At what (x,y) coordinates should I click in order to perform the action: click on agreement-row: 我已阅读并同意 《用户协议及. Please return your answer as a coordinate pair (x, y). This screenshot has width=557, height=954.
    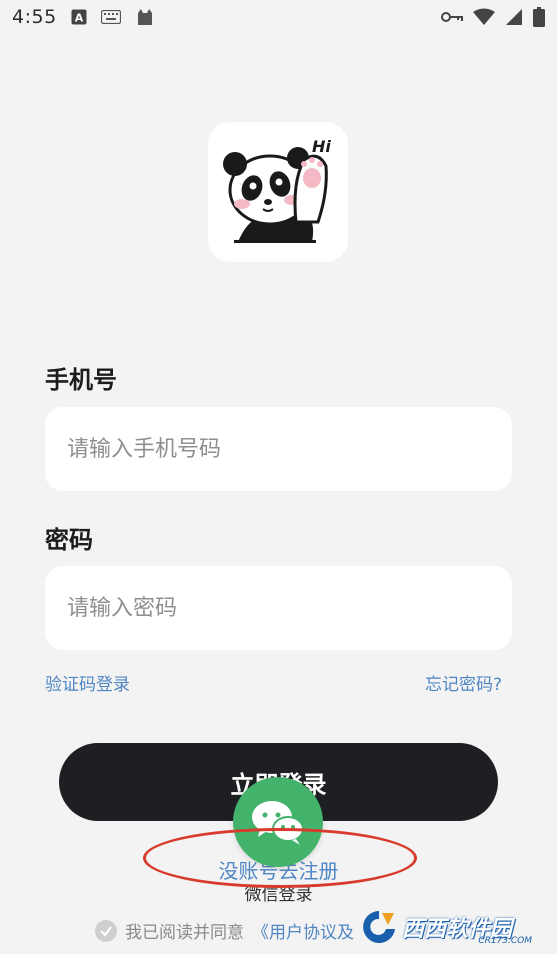
    Looking at the image, I should click on (224, 930).